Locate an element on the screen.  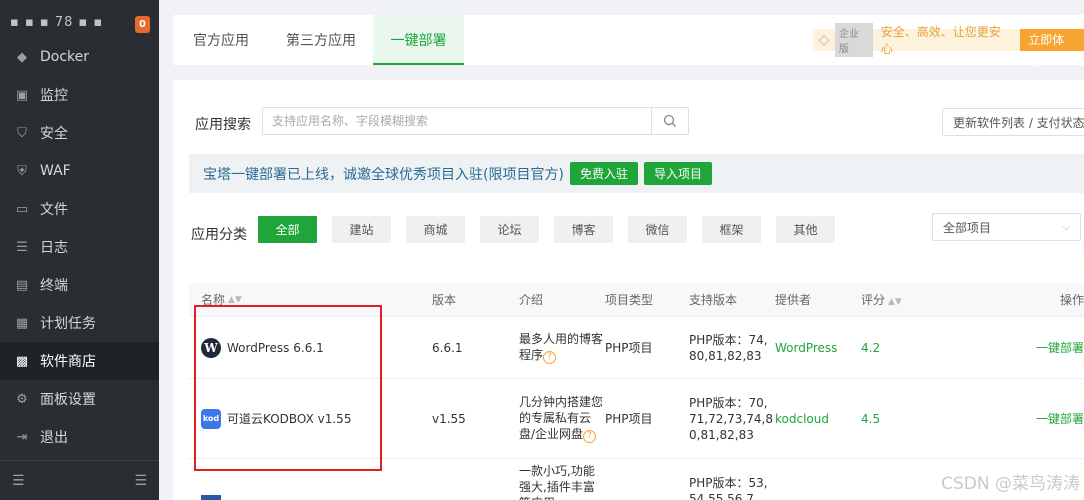
log-icon: ☰ is located at coordinates (22, 247).